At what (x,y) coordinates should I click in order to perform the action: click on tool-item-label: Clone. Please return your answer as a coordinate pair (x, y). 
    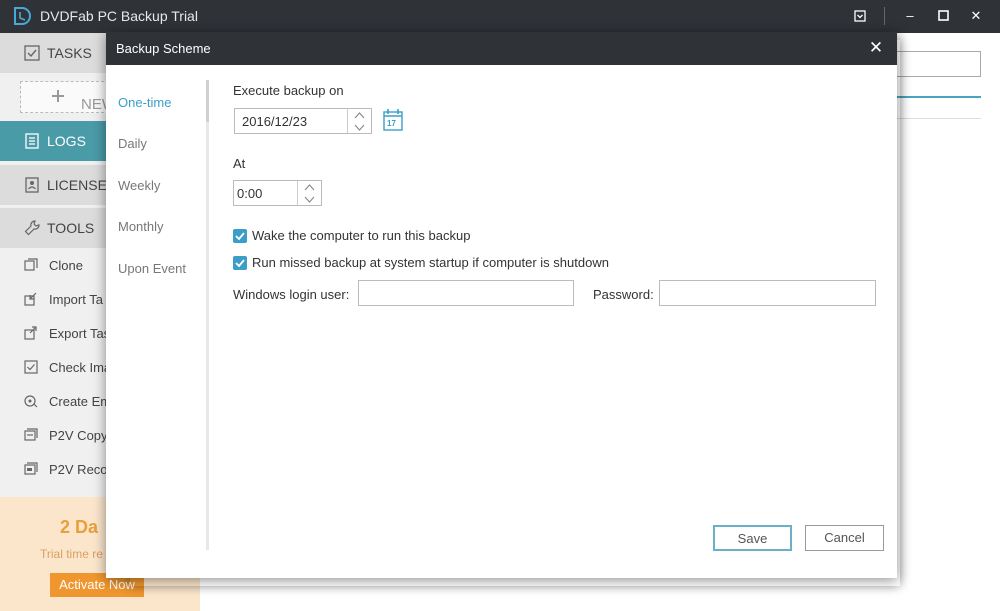
    Looking at the image, I should click on (66, 265).